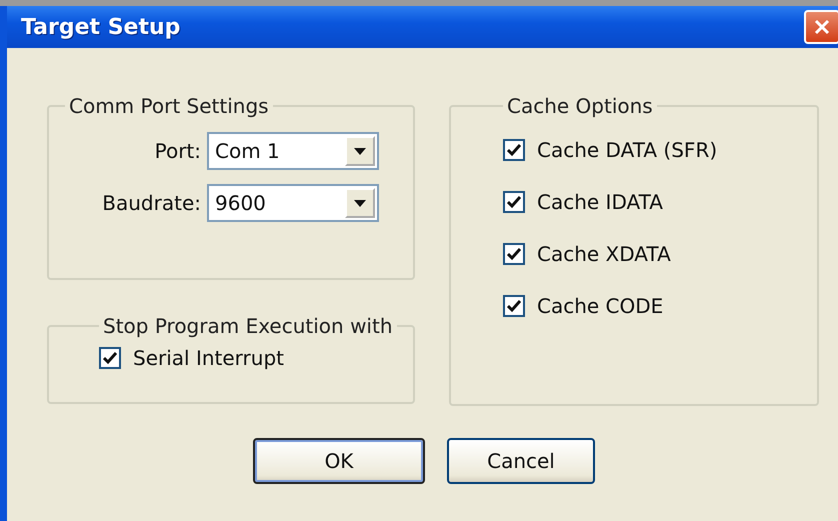 The width and height of the screenshot is (838, 521). What do you see at coordinates (247, 151) in the screenshot?
I see `dropdown-value: Com 1` at bounding box center [247, 151].